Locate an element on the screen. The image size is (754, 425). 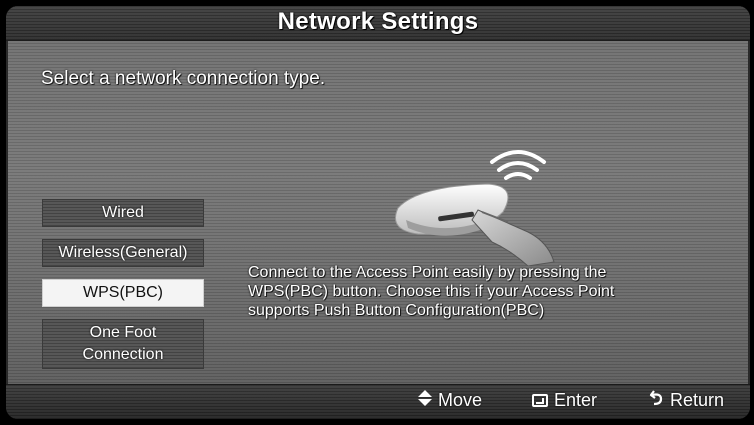
move-hint: Move is located at coordinates (450, 400).